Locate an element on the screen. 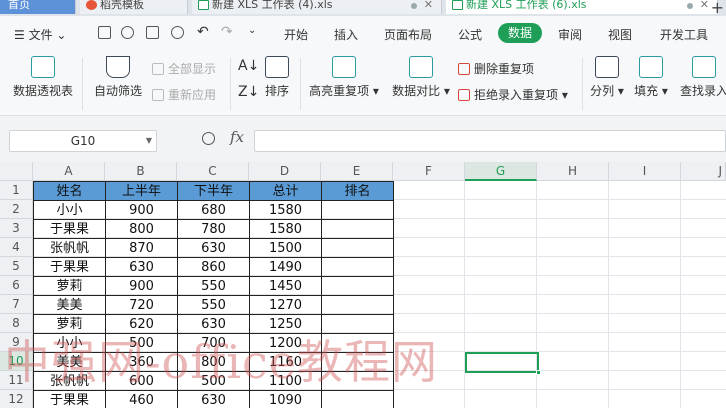 The width and height of the screenshot is (726, 408). formula-input is located at coordinates (490, 141).